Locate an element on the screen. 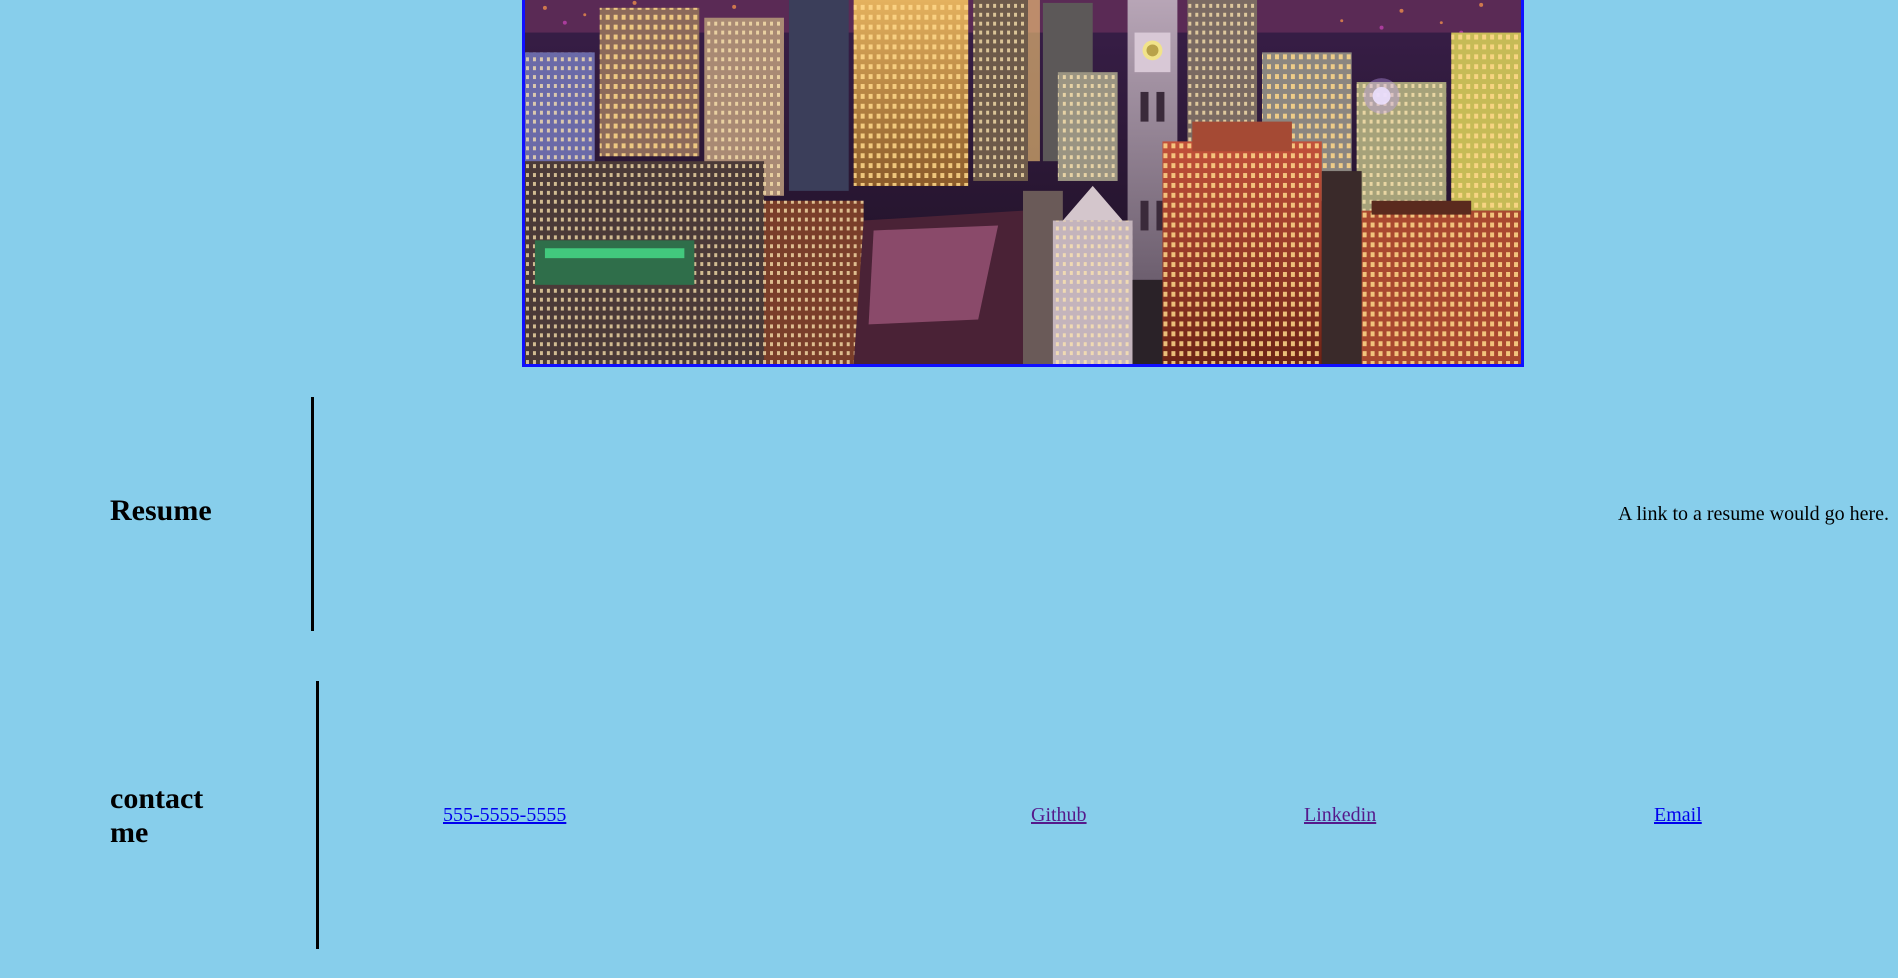 Image resolution: width=1898 pixels, height=978 pixels. linkedin-link: Linkedin is located at coordinates (1340, 815).